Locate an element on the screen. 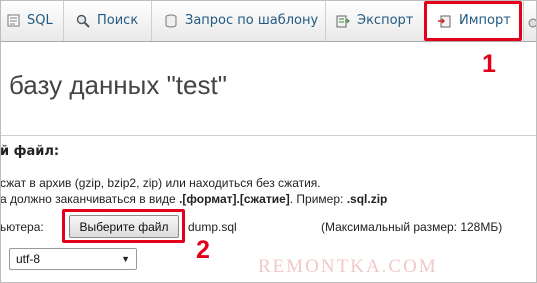 This screenshot has height=283, width=537. annotation-marker-2: 2 is located at coordinates (203, 250).